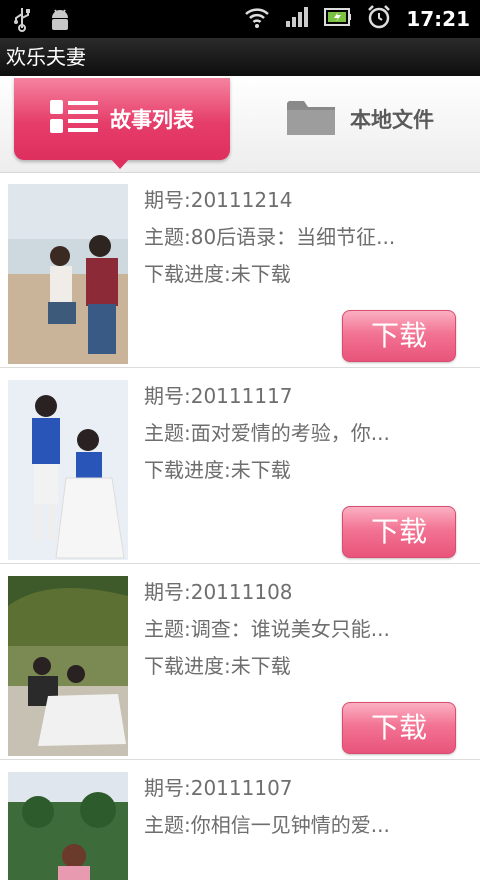 This screenshot has width=480, height=880. Describe the element at coordinates (120, 163) in the screenshot. I see `active-tab-pointer` at that location.